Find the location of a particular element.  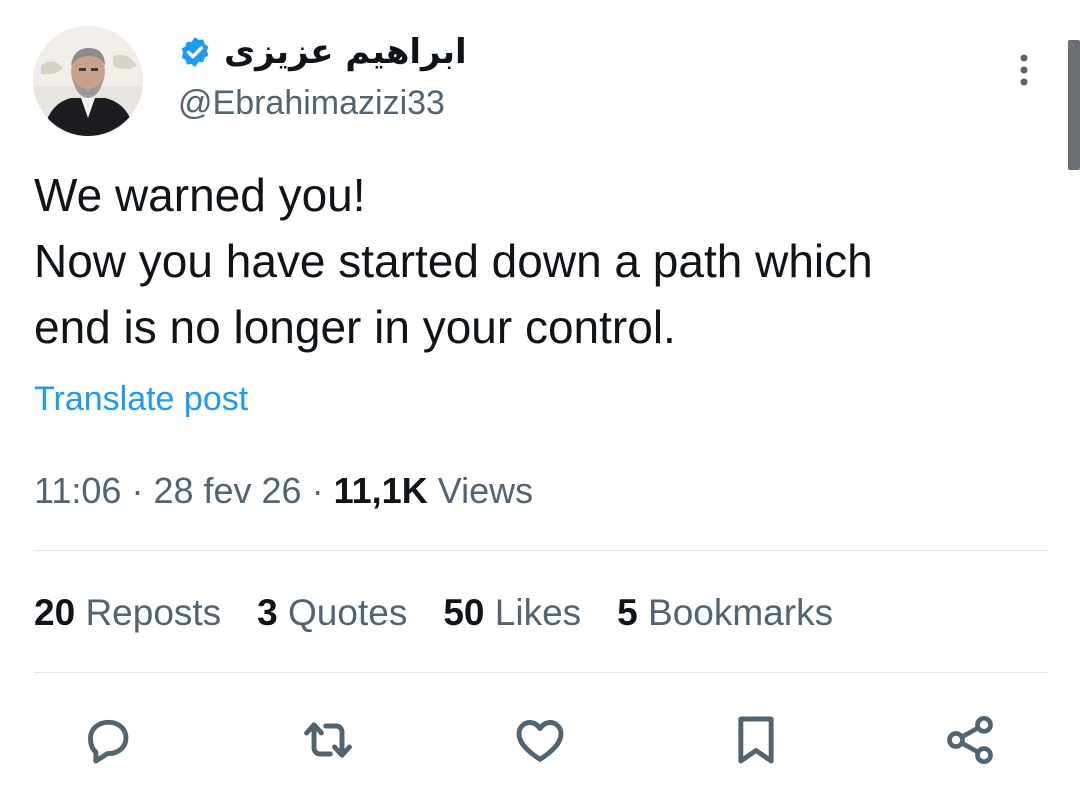

engagement-stats: 20 Reposts 3 Quotes 50 Likes 5 Bookmarks is located at coordinates (451, 613).